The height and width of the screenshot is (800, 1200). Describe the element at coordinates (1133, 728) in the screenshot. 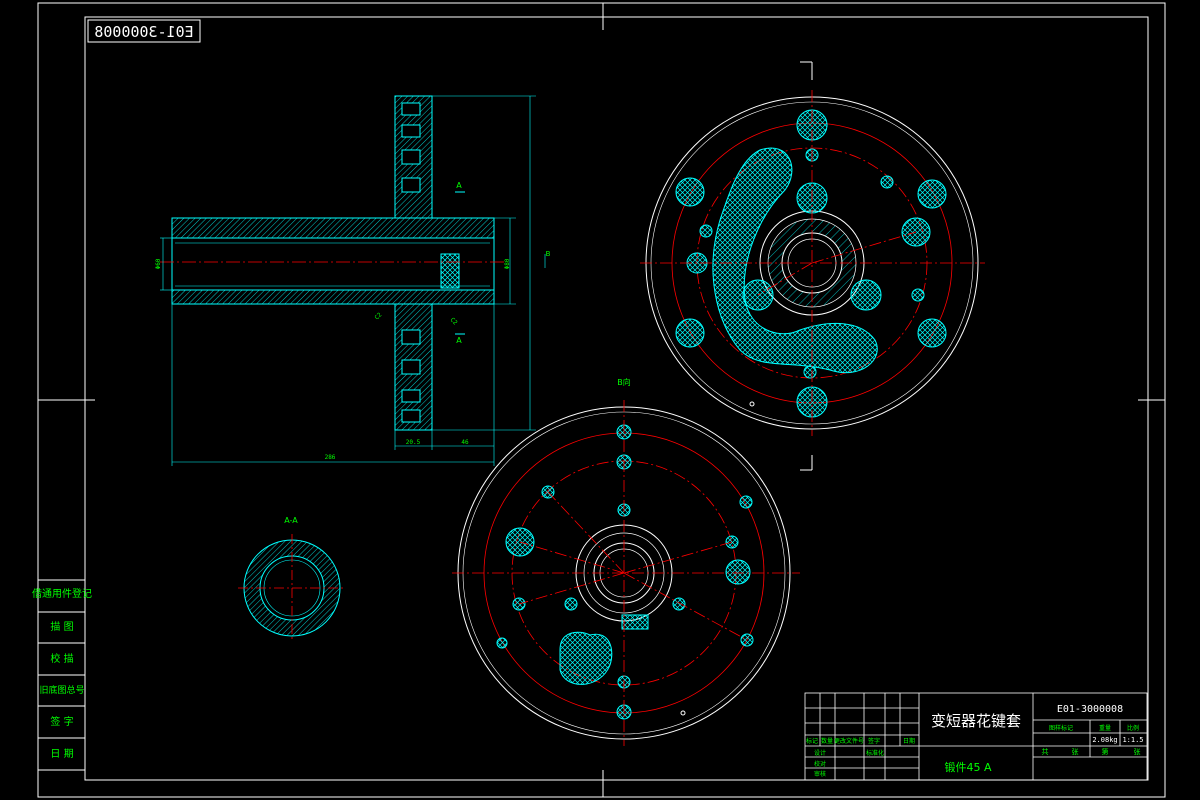

I see `tb-info-2: 比例` at that location.